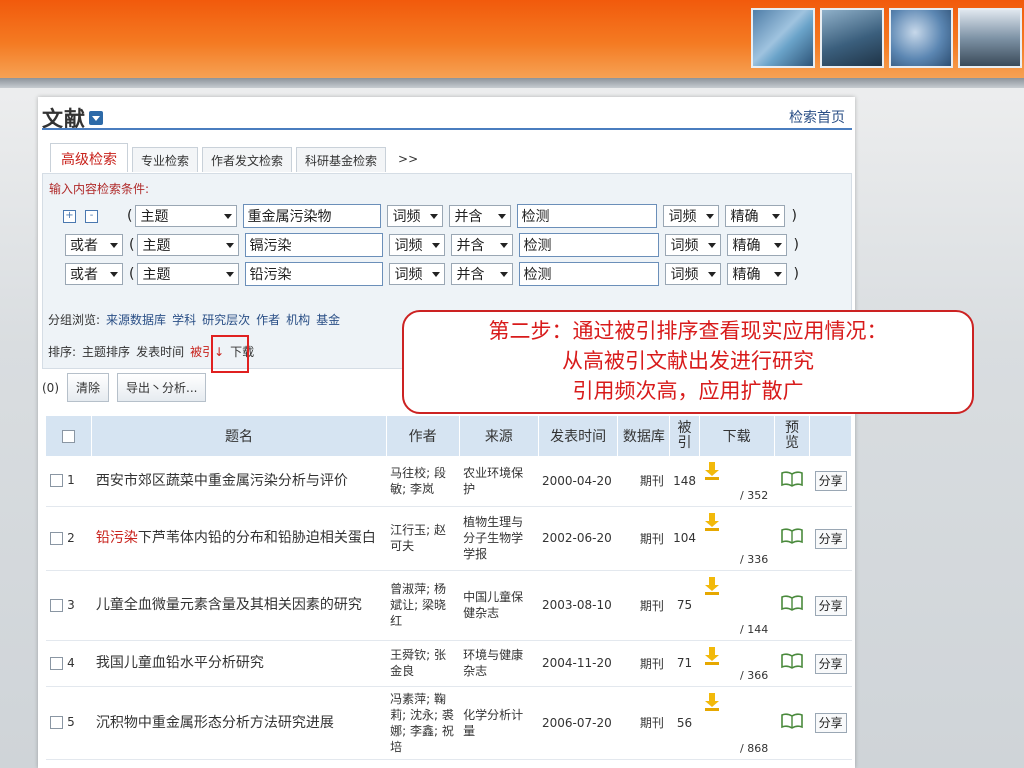  I want to click on col-citations-line2: 引, so click(684, 443).